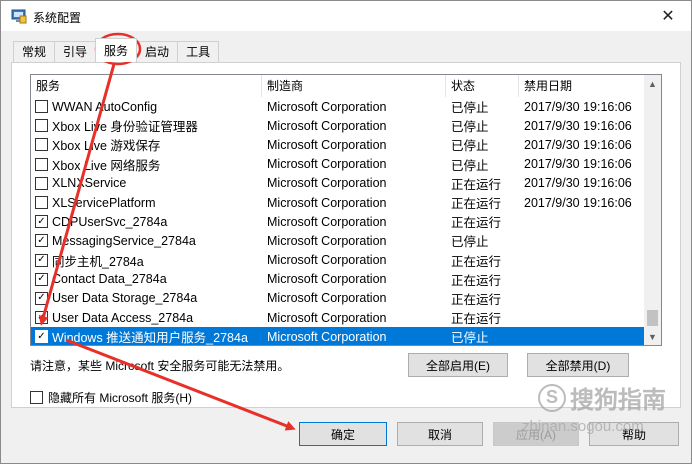 This screenshot has height=464, width=692. I want to click on service-cell: XLServicePlatform, so click(146, 203).